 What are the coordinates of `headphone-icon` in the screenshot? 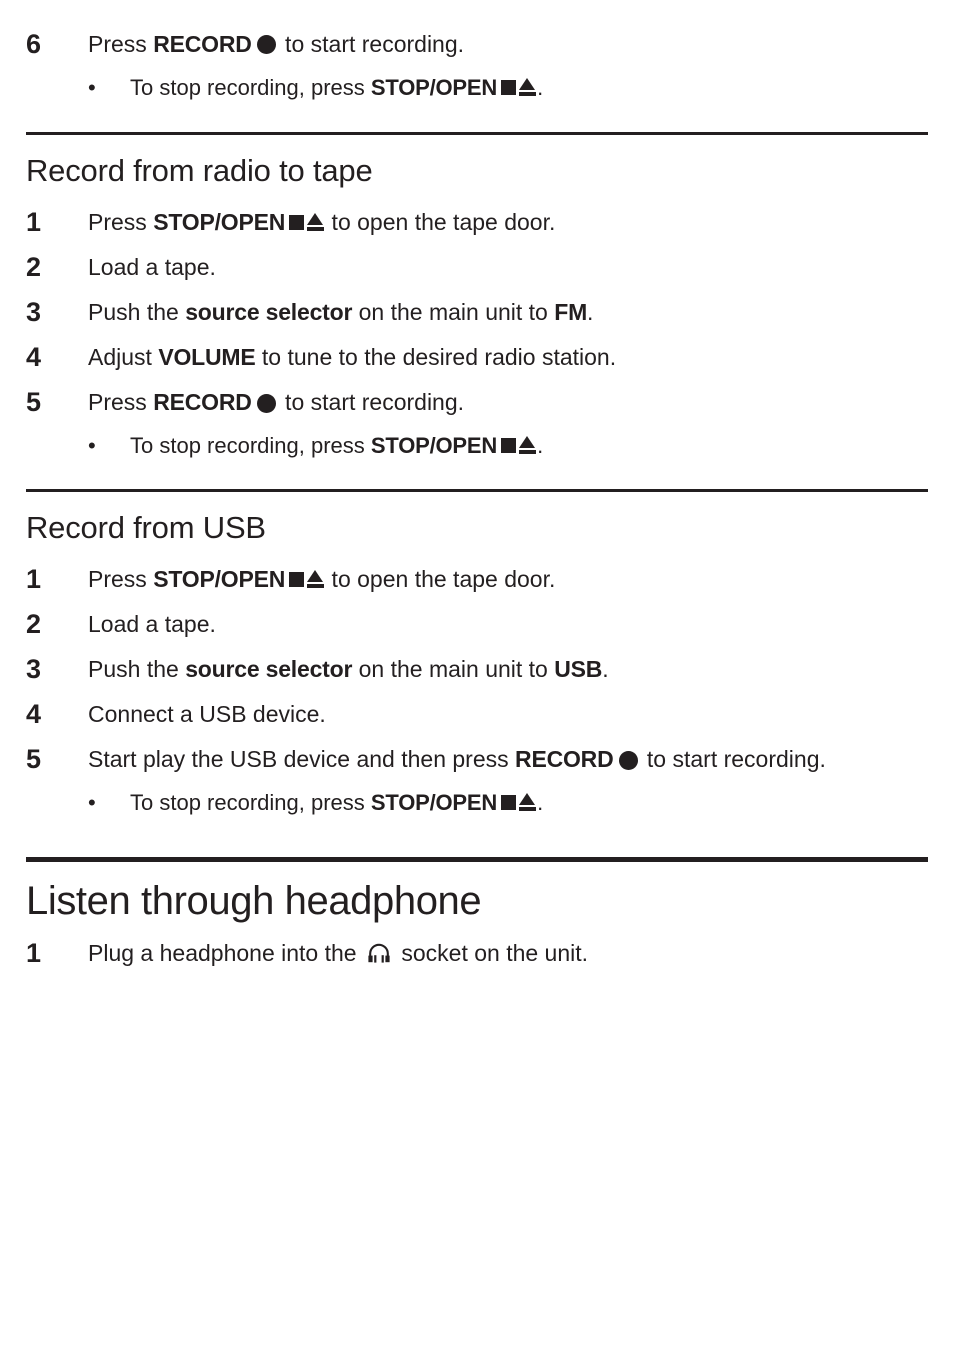 It's located at (379, 953).